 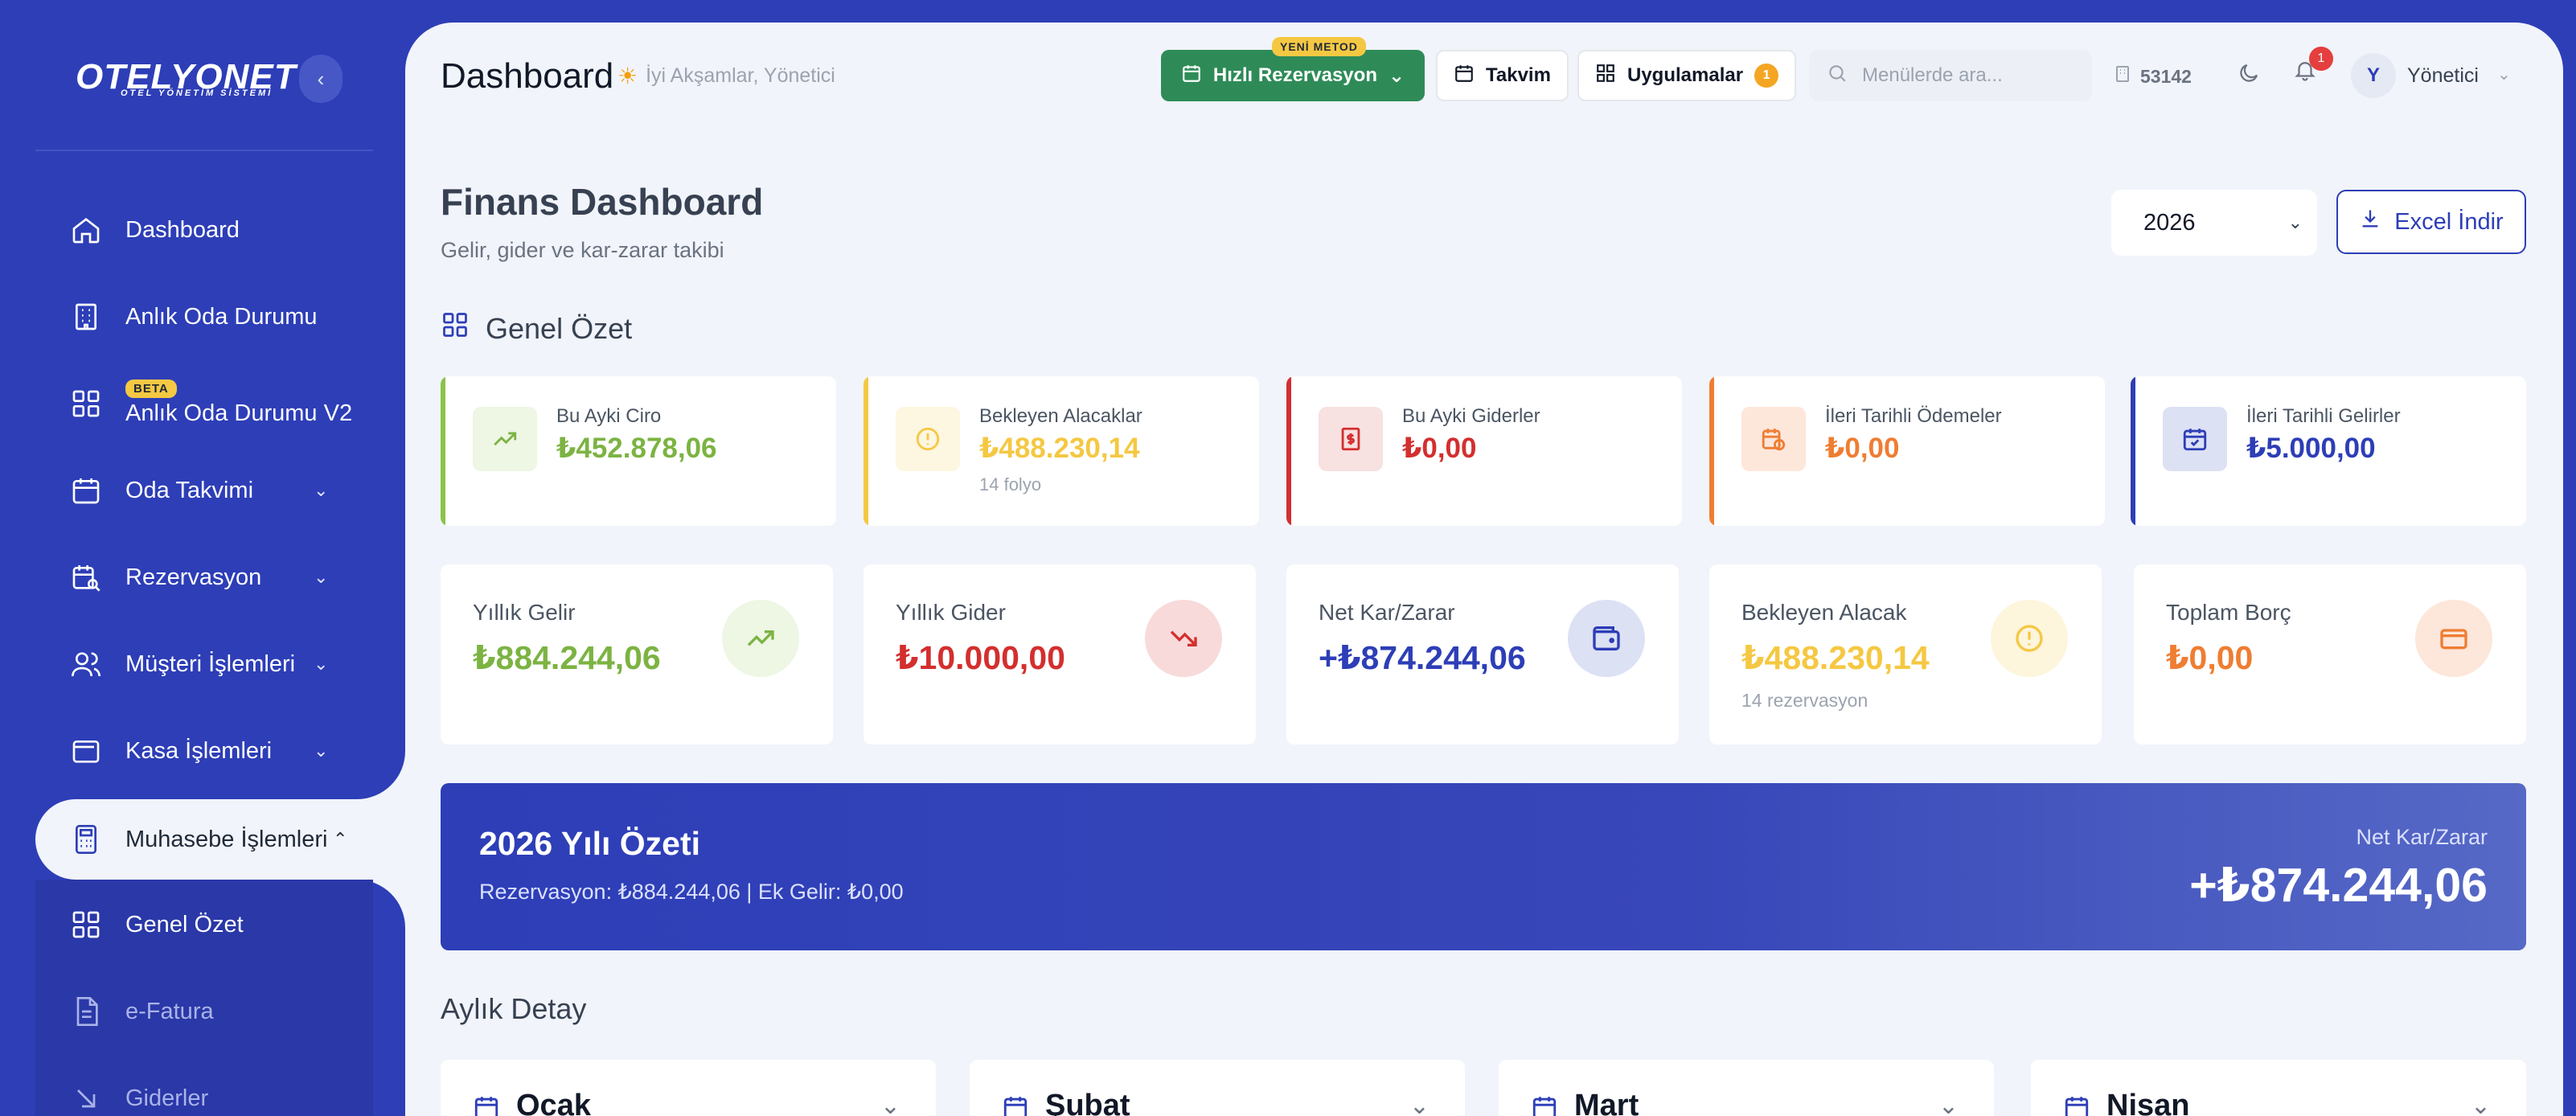 What do you see at coordinates (184, 924) in the screenshot?
I see `submenu-item-label: Genel Özet` at bounding box center [184, 924].